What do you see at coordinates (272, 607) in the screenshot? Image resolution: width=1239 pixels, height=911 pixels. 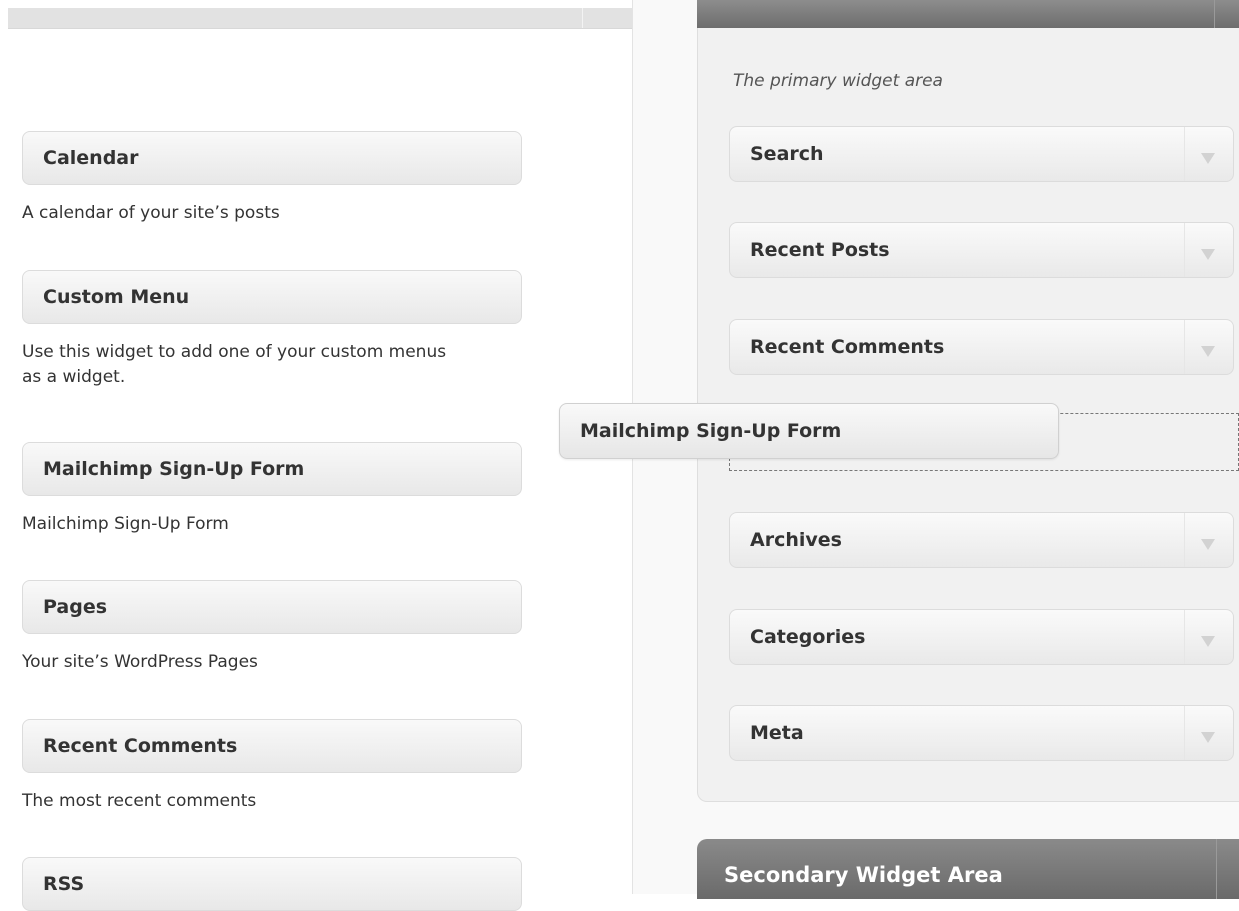 I see `widget-title: Pages` at bounding box center [272, 607].